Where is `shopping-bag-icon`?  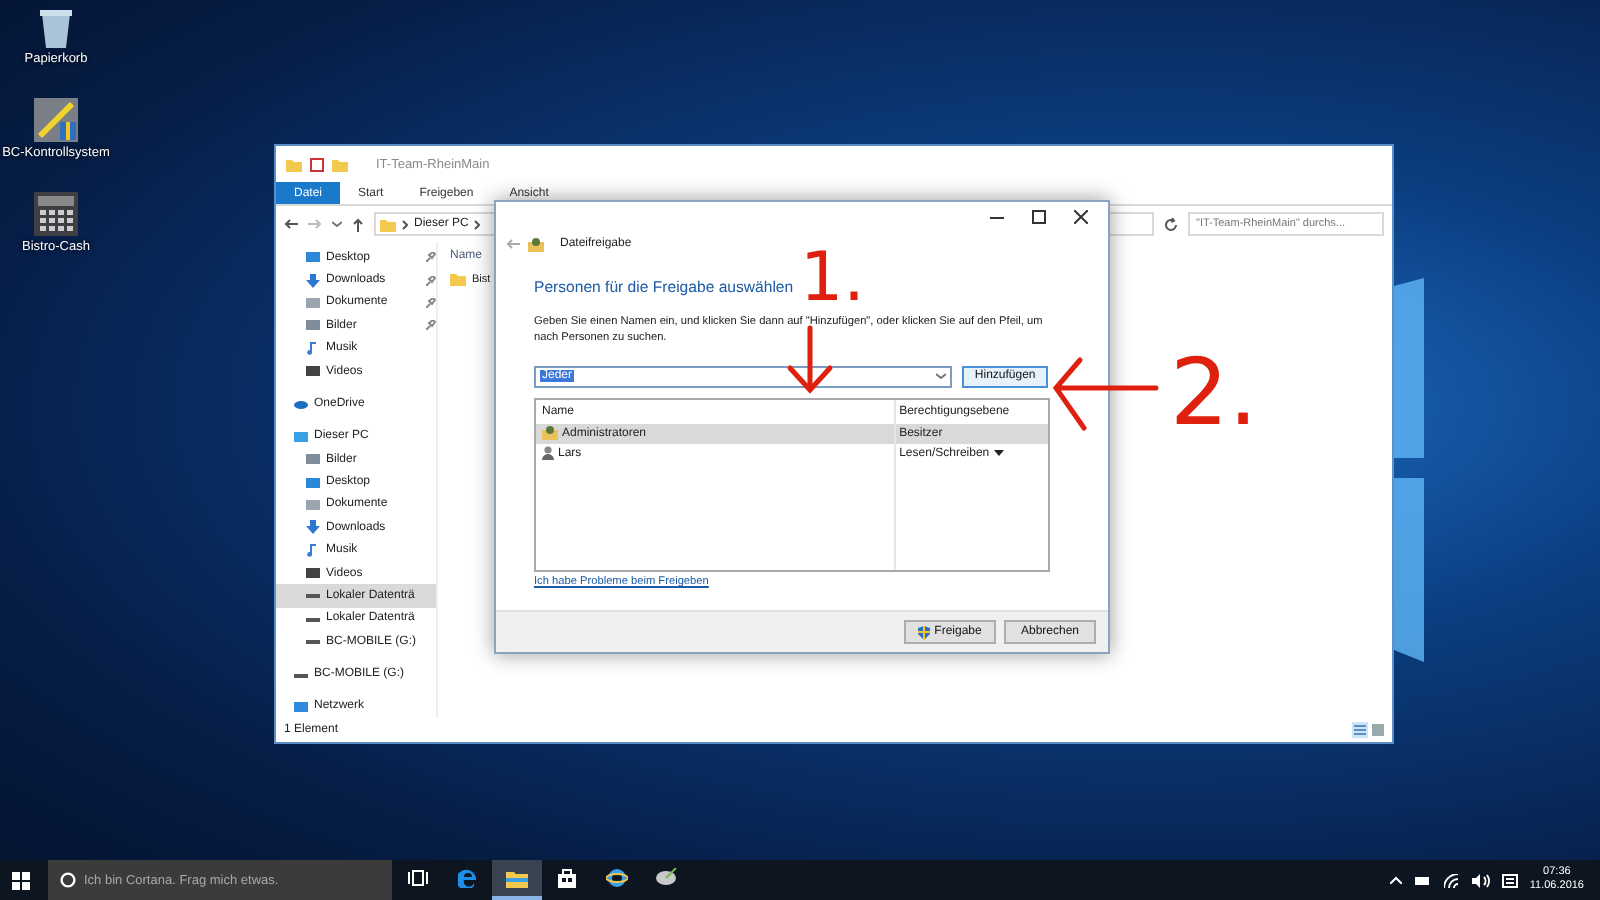 shopping-bag-icon is located at coordinates (567, 878).